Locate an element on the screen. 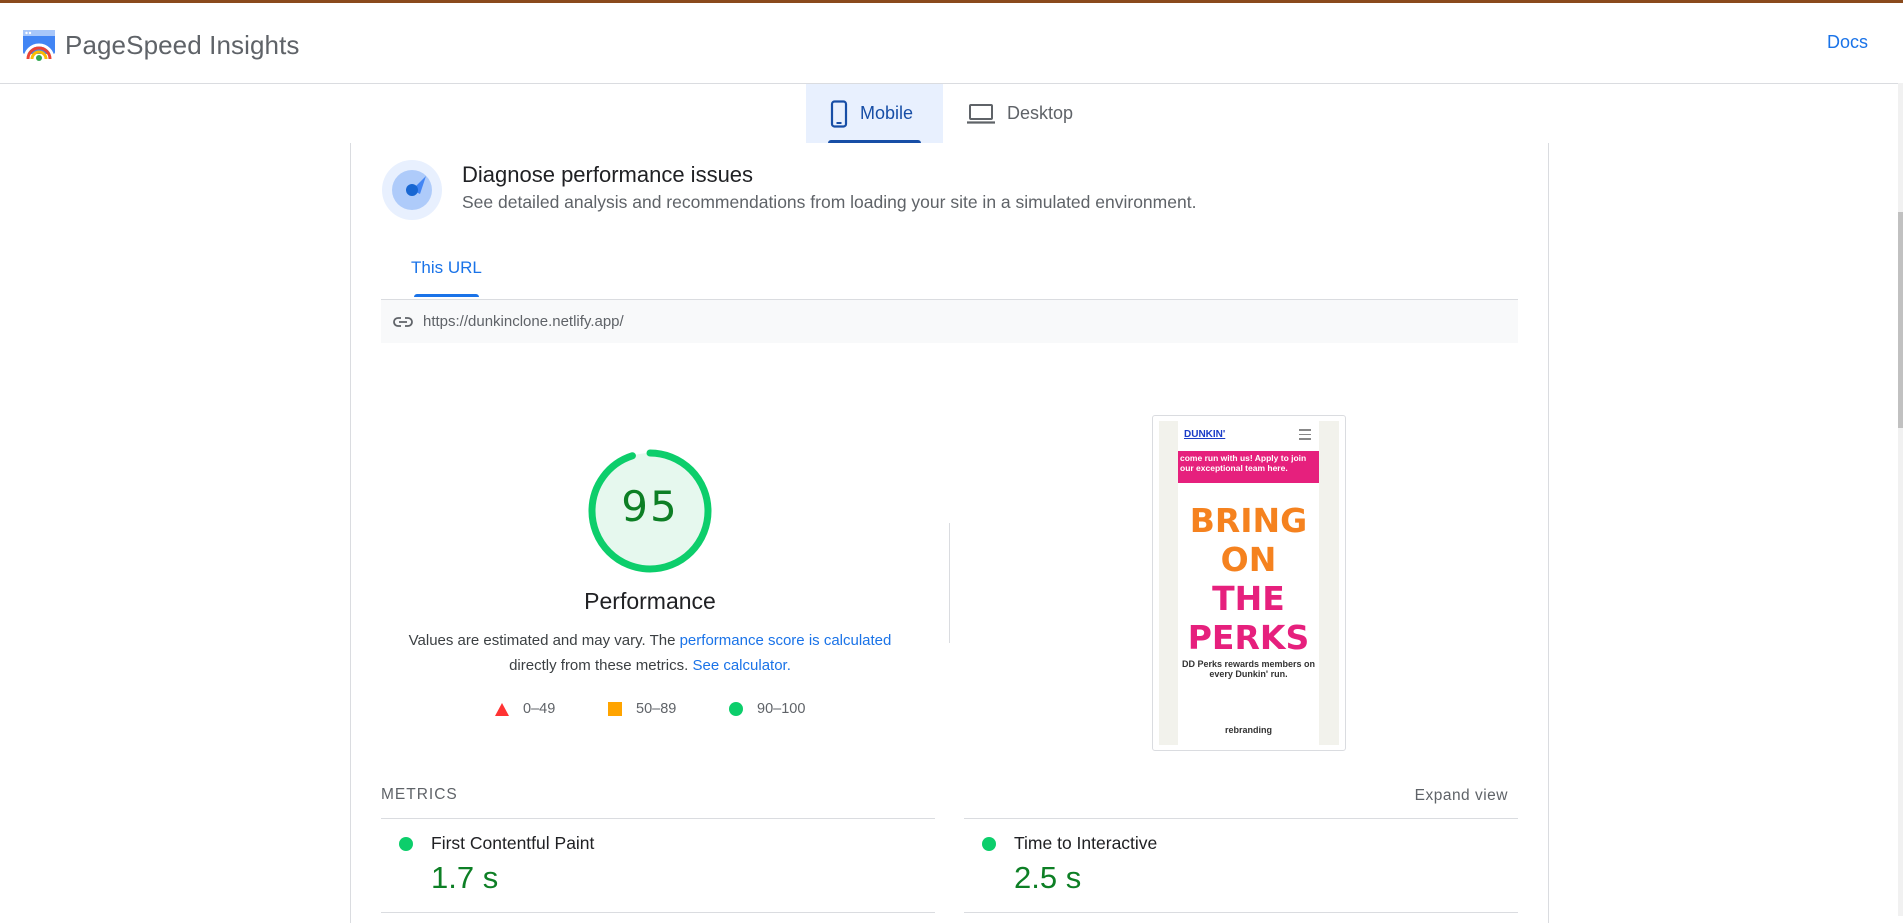 The height and width of the screenshot is (923, 1903). desc-prefix: Values are estimated and may vary. The is located at coordinates (544, 640).